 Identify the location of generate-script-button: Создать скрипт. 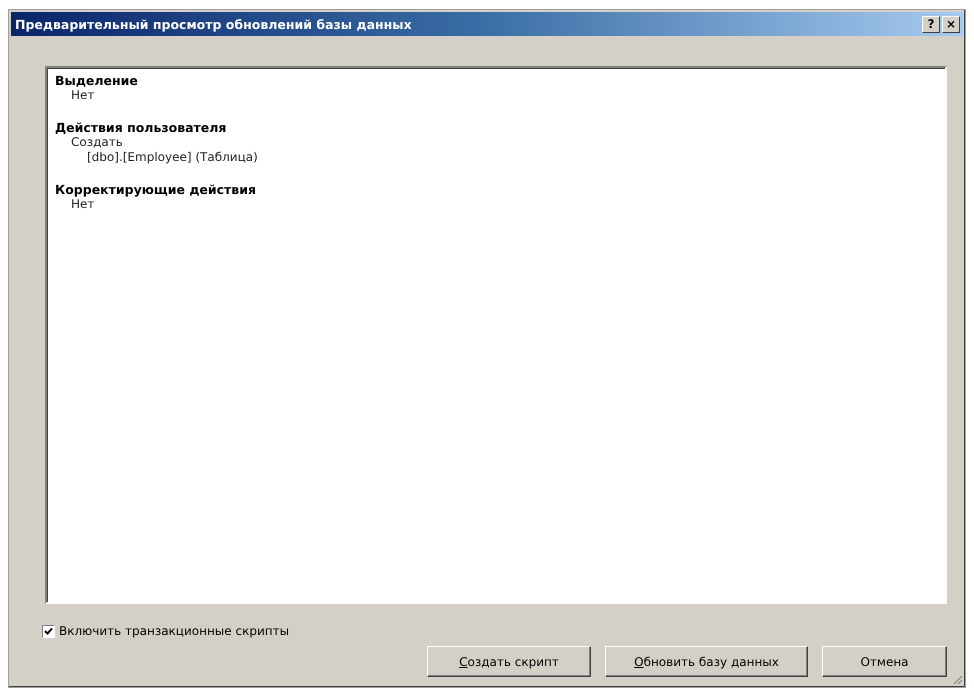
(509, 661).